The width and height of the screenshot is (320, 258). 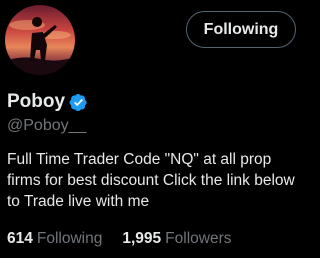 I want to click on avatar-image, so click(x=40, y=40).